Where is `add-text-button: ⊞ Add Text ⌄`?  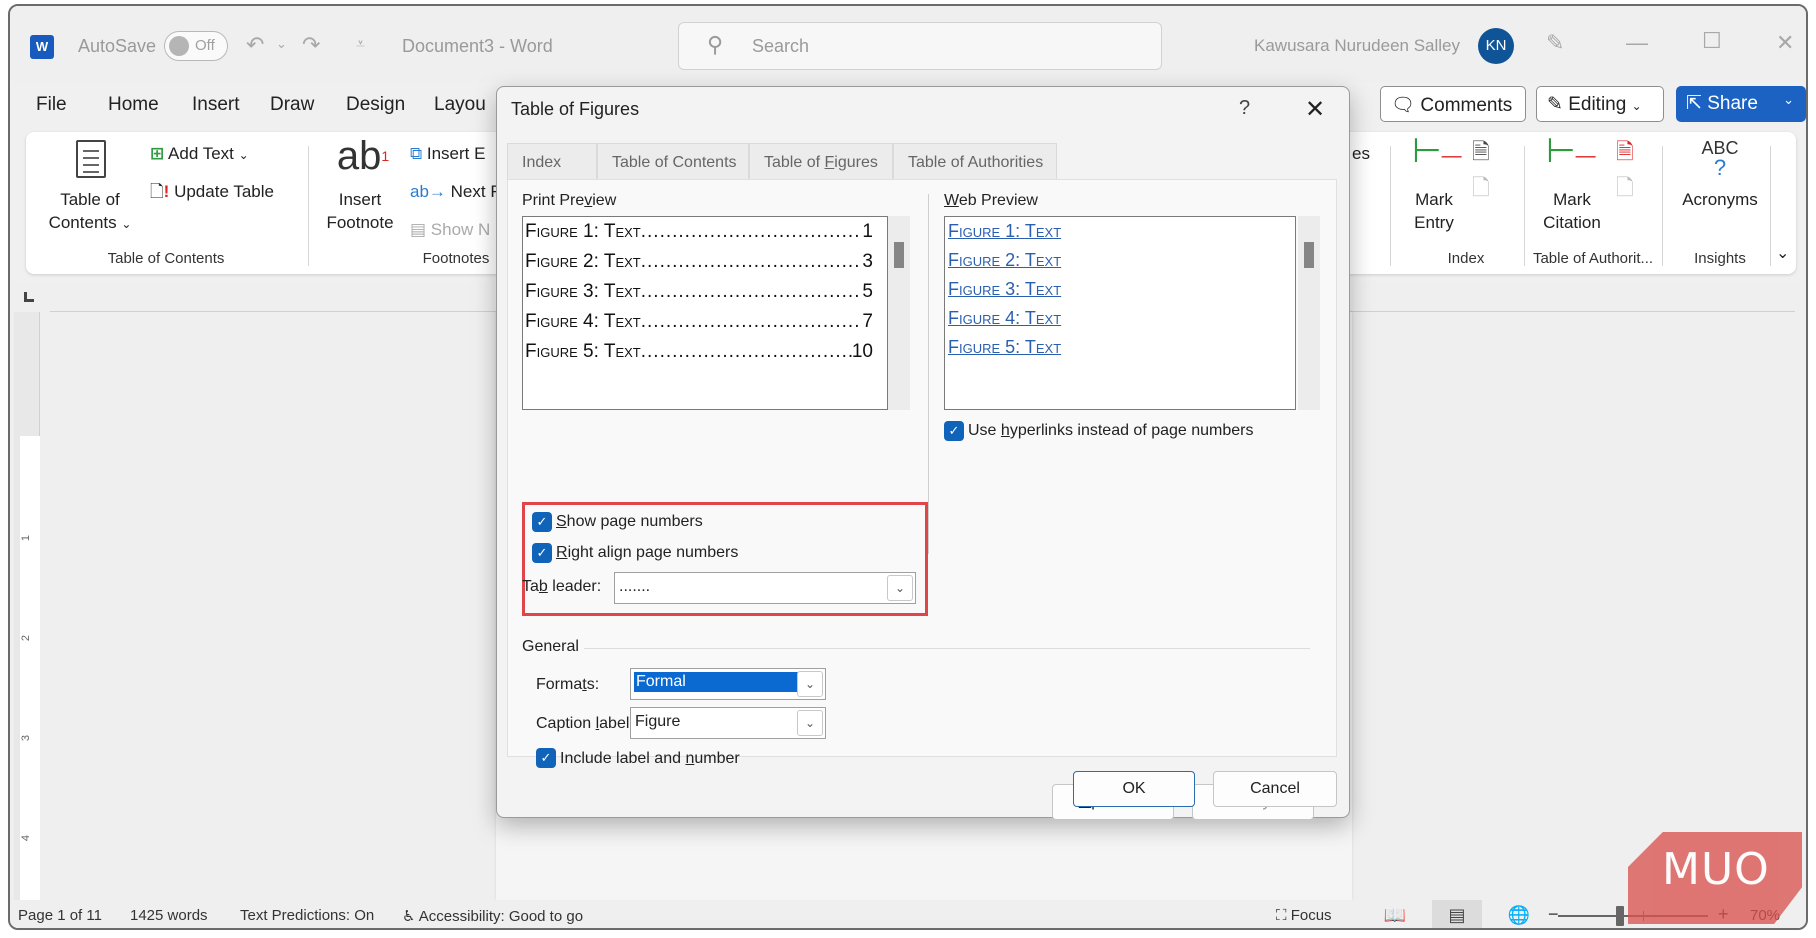 add-text-button: ⊞ Add Text ⌄ is located at coordinates (199, 154).